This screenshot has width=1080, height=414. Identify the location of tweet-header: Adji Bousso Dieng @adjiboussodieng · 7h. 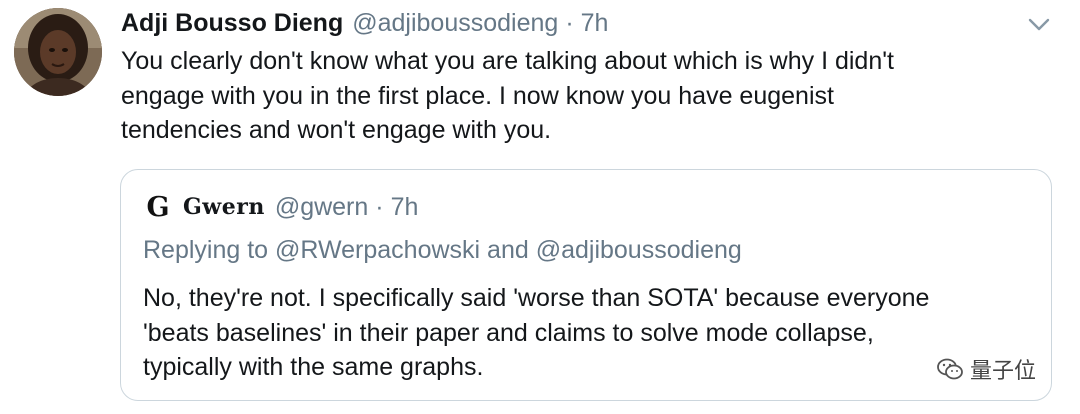
(364, 23).